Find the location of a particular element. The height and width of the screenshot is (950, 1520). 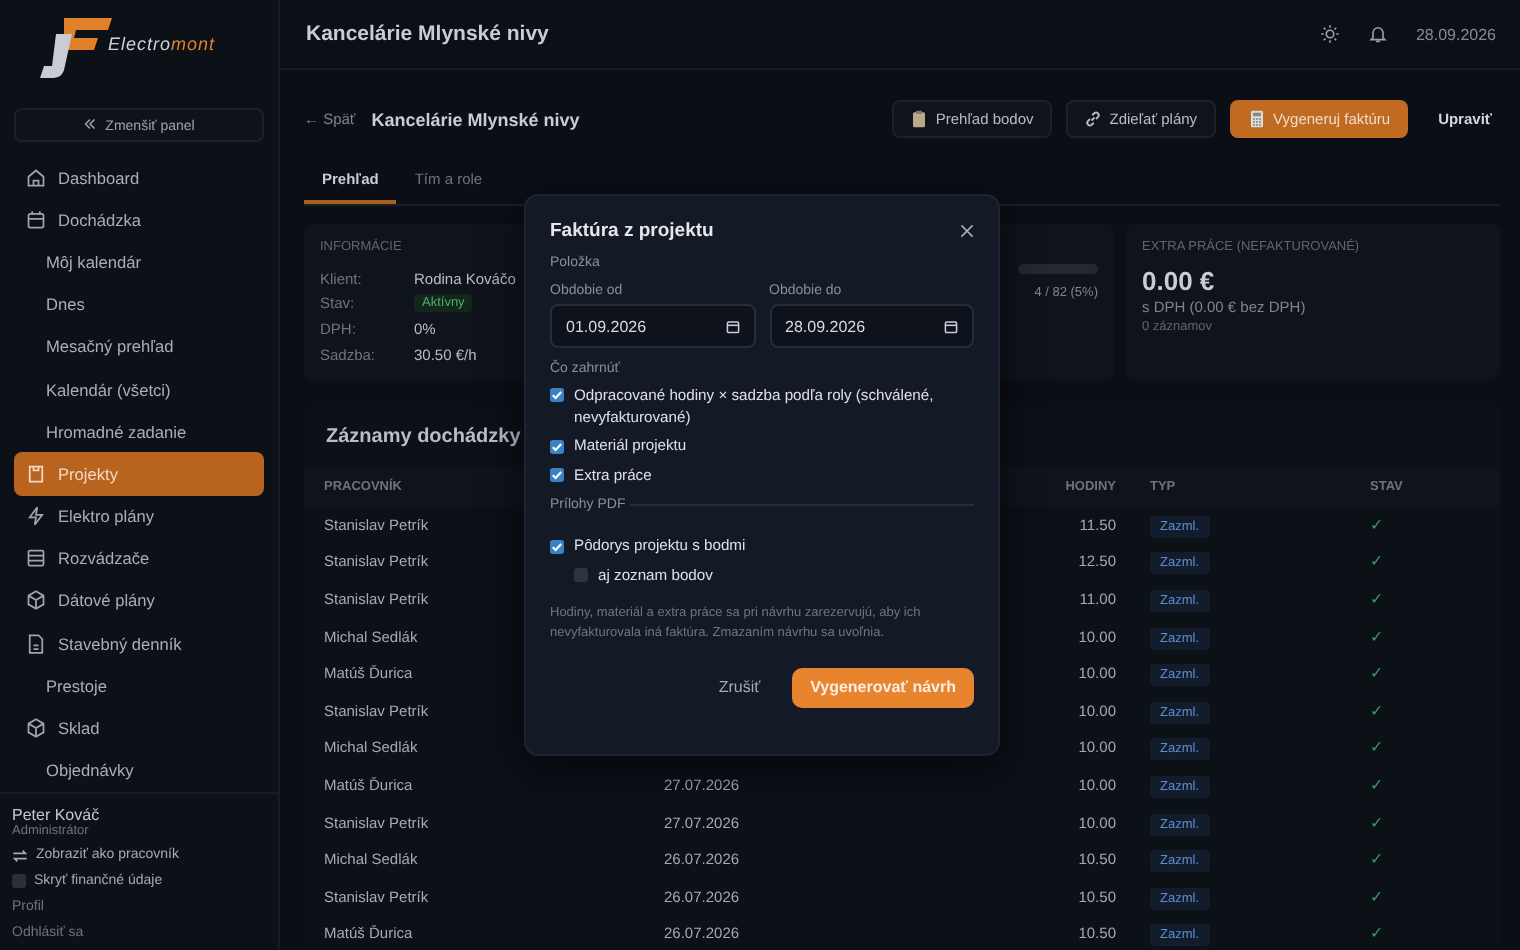

chevrons-left-icon is located at coordinates (89, 123).